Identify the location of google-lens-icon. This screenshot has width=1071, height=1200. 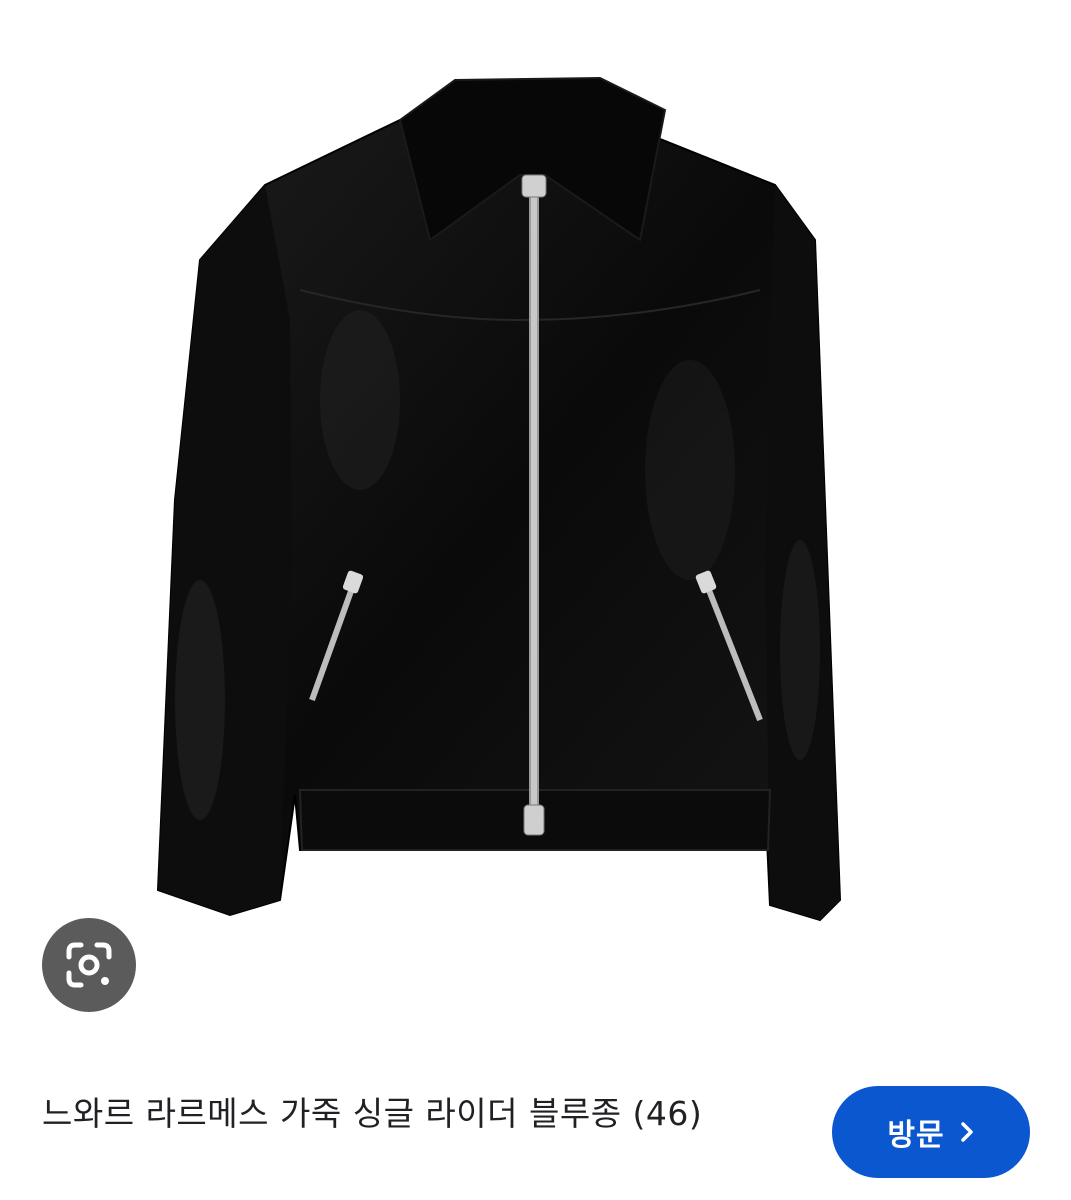
(89, 965).